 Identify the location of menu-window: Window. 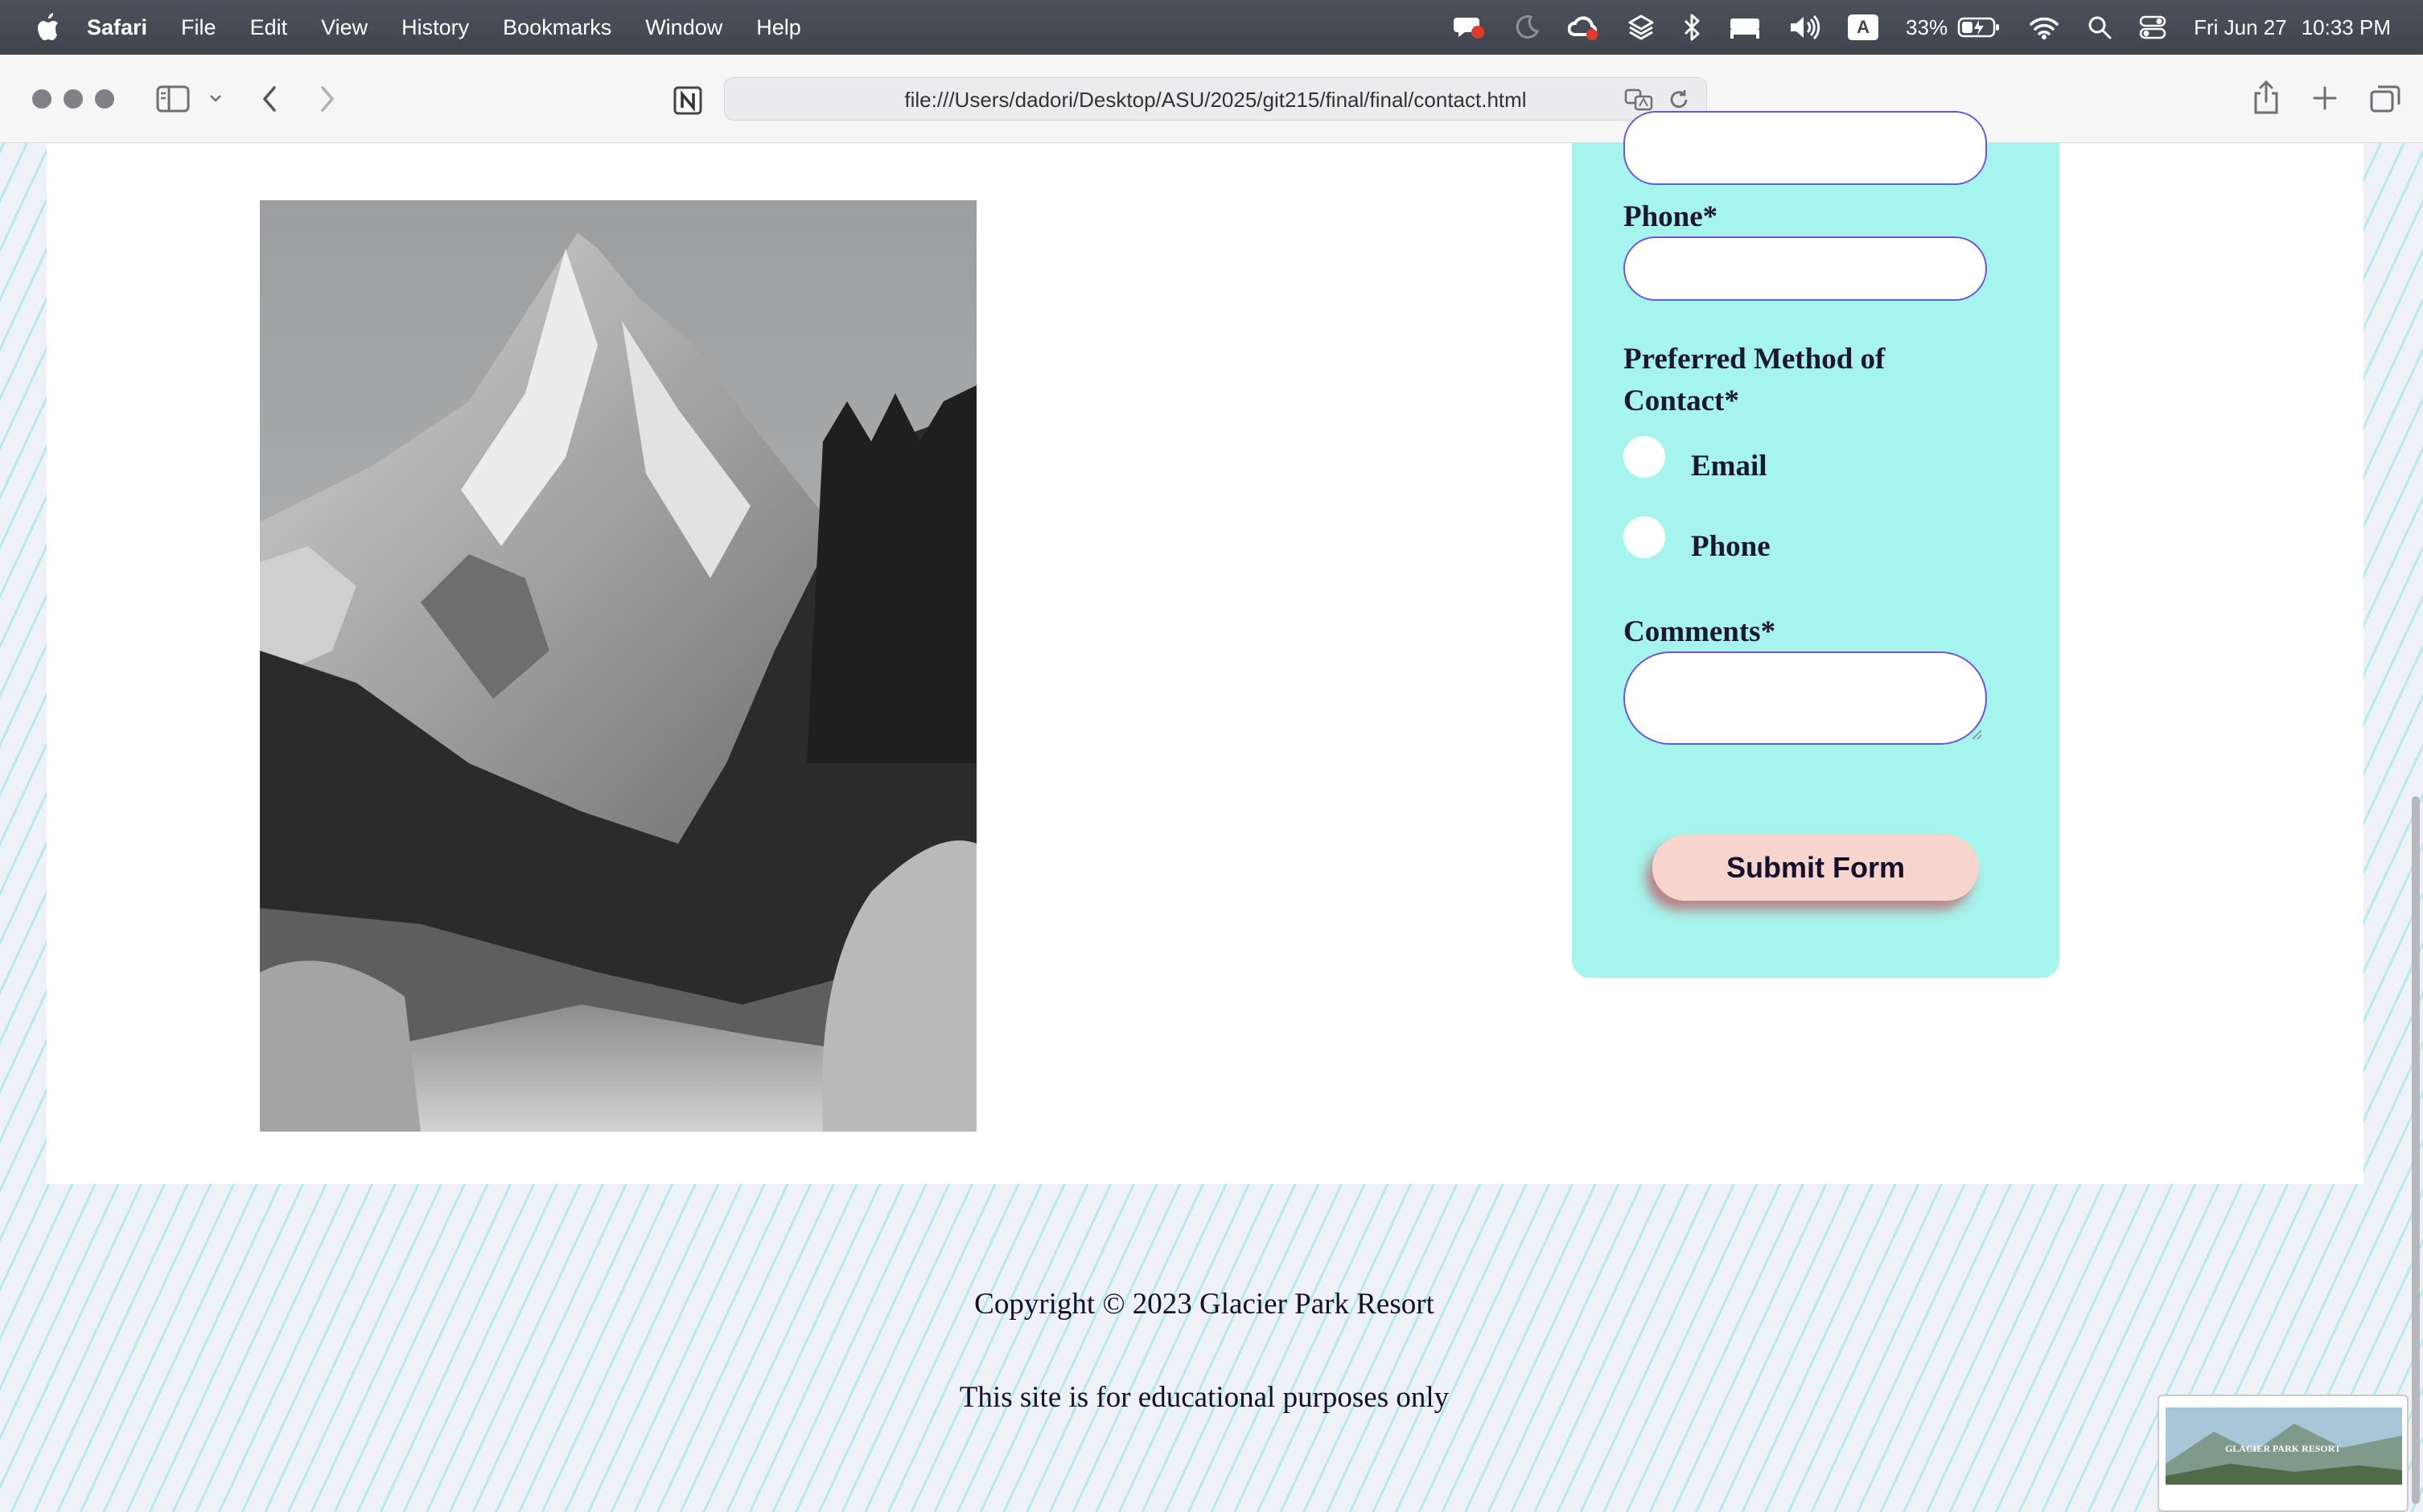
(683, 28).